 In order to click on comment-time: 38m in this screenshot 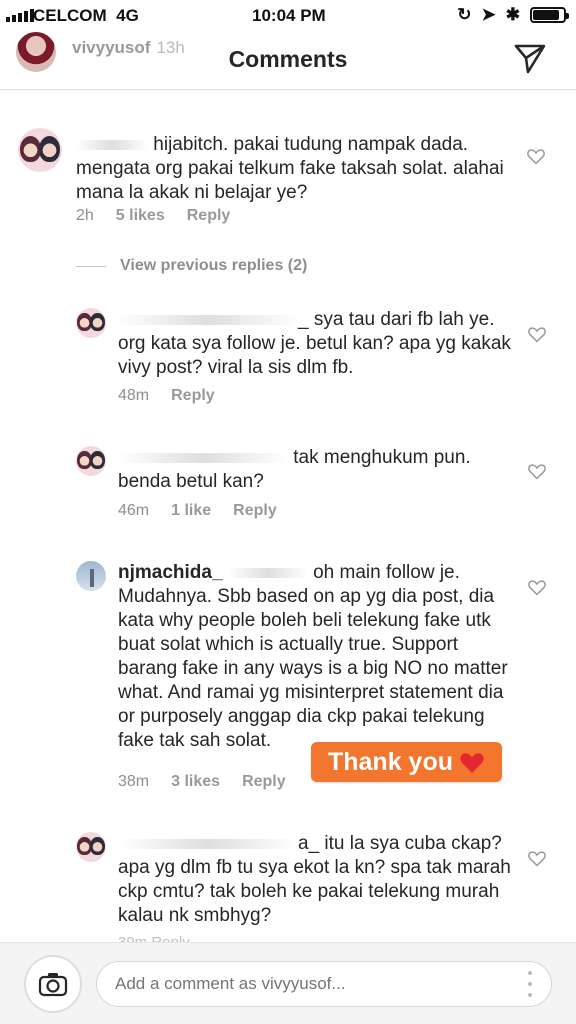, I will do `click(134, 781)`.